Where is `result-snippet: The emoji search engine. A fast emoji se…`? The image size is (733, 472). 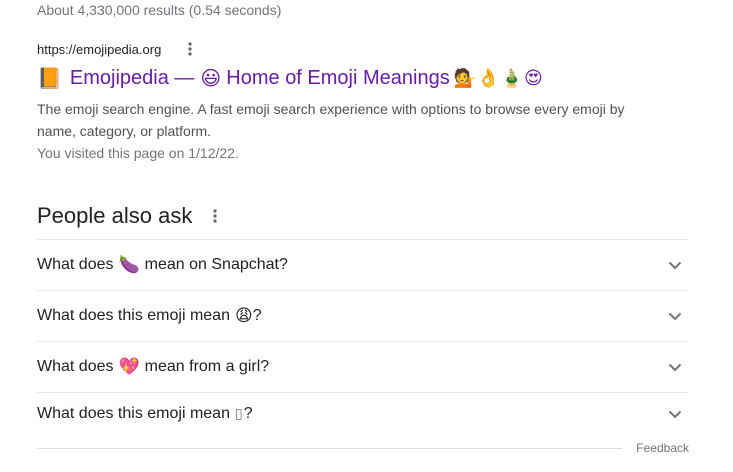 result-snippet: The emoji search engine. A fast emoji se… is located at coordinates (331, 120).